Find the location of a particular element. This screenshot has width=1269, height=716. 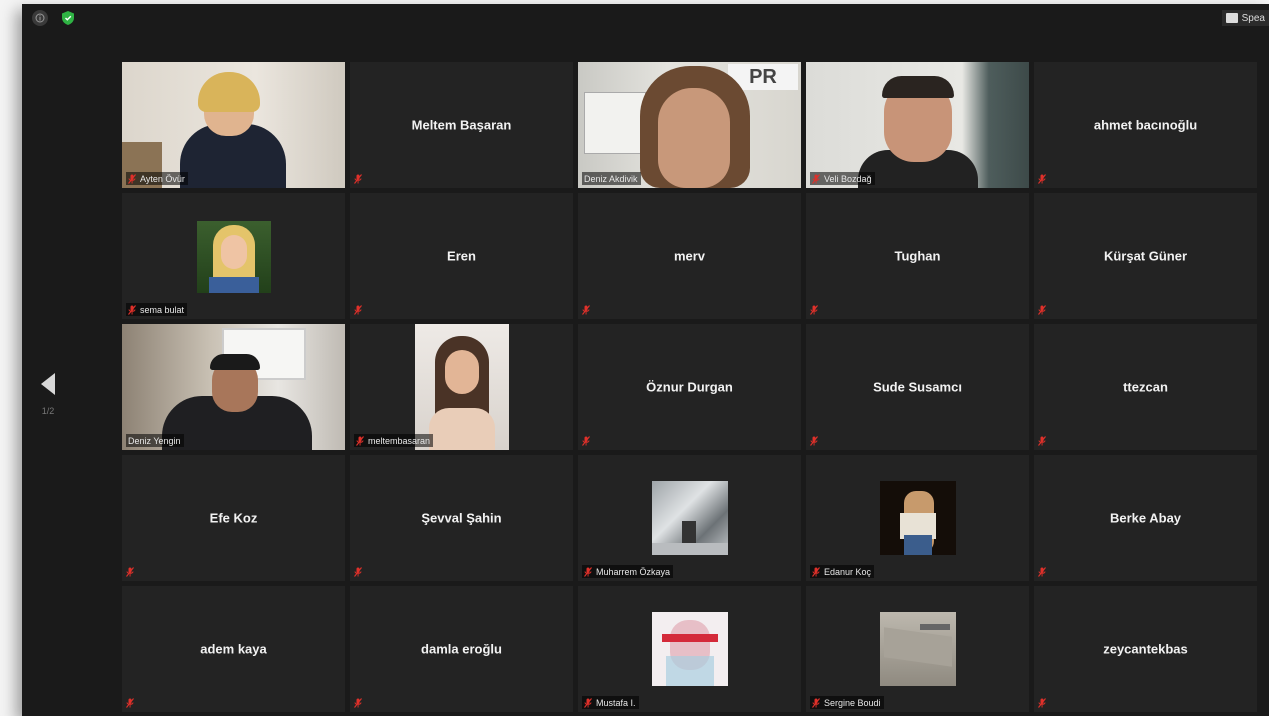

participant-label: Edanur Koç is located at coordinates (842, 571).